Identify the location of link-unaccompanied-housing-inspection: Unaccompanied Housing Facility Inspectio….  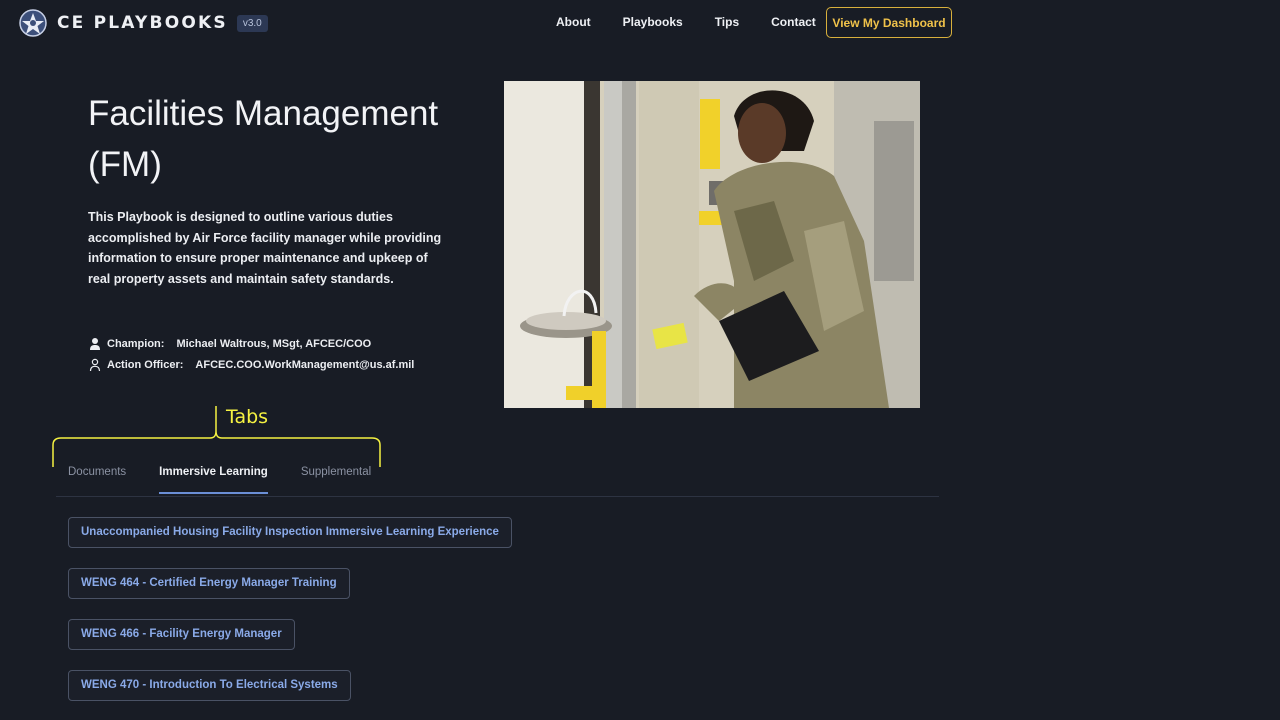
(290, 532).